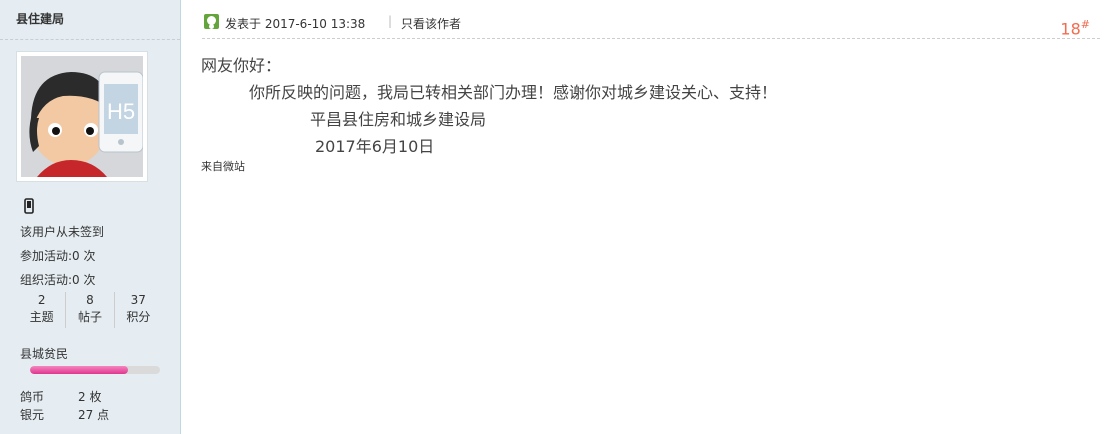 Image resolution: width=1120 pixels, height=434 pixels. I want to click on counter-posts: 8 帖子, so click(90, 310).